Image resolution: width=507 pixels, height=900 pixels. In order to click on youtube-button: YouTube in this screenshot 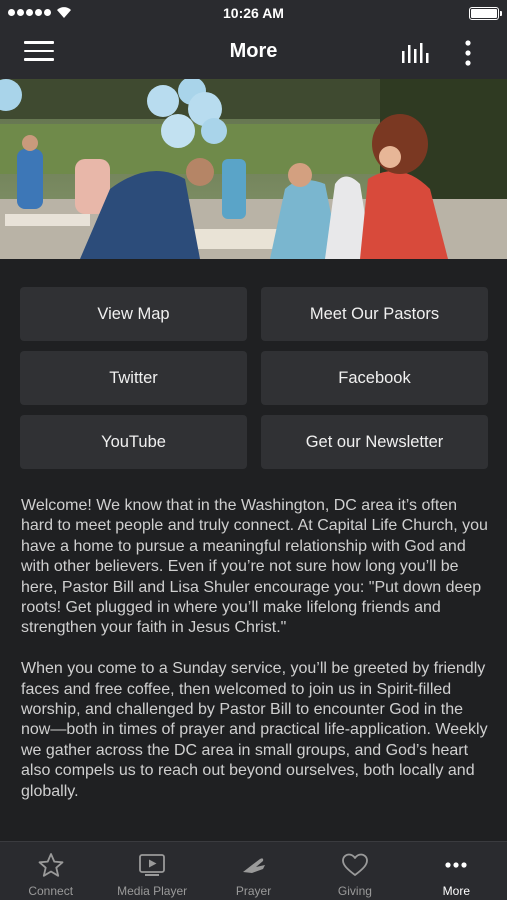, I will do `click(133, 442)`.